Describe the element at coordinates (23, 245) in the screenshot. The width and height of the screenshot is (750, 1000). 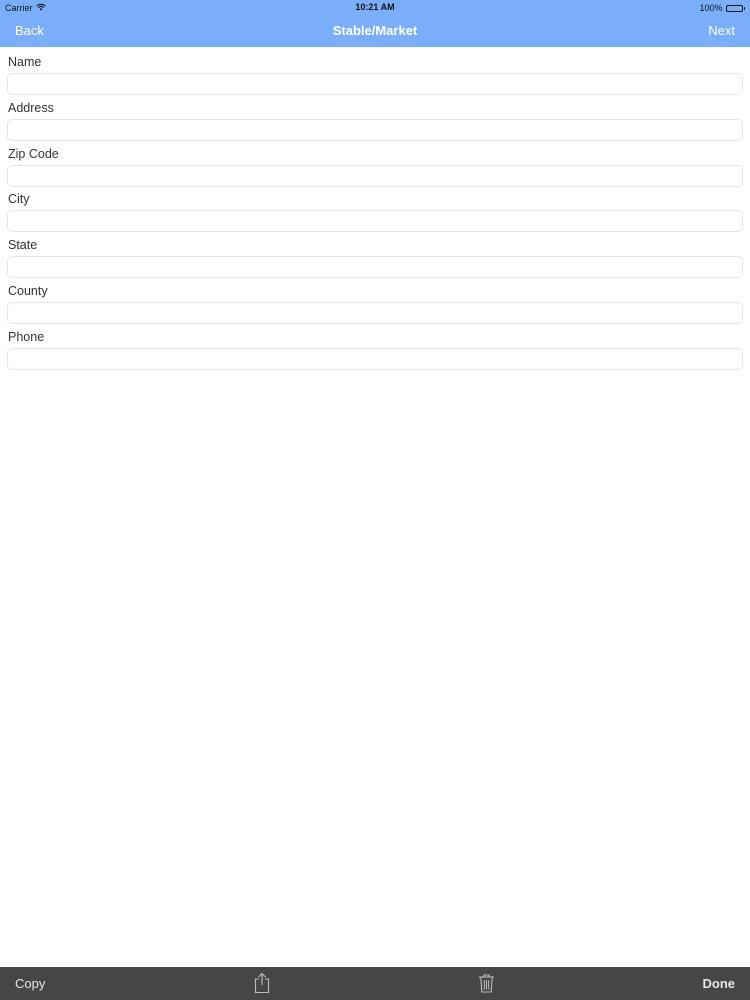
I see `state-label: State` at that location.